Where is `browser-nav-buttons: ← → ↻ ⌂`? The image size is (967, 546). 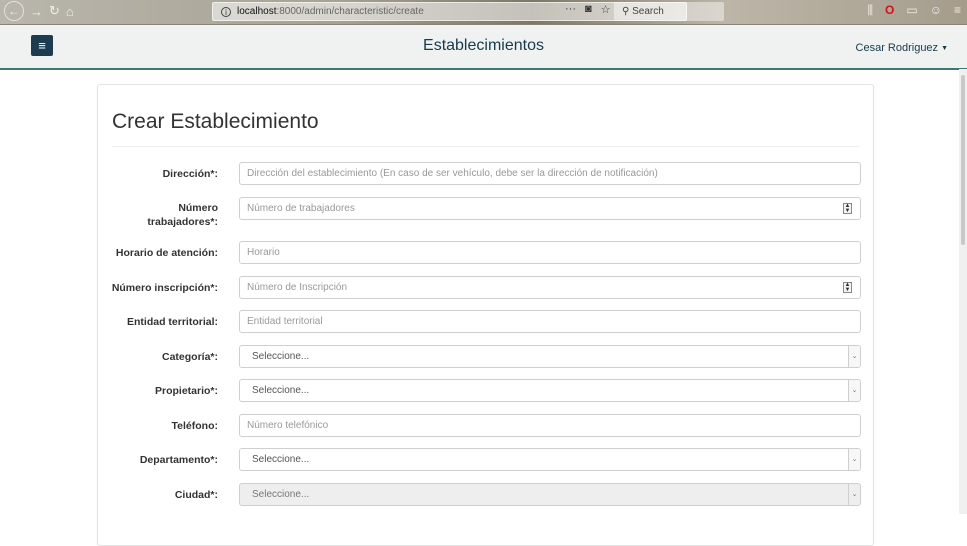 browser-nav-buttons: ← → ↻ ⌂ is located at coordinates (39, 11).